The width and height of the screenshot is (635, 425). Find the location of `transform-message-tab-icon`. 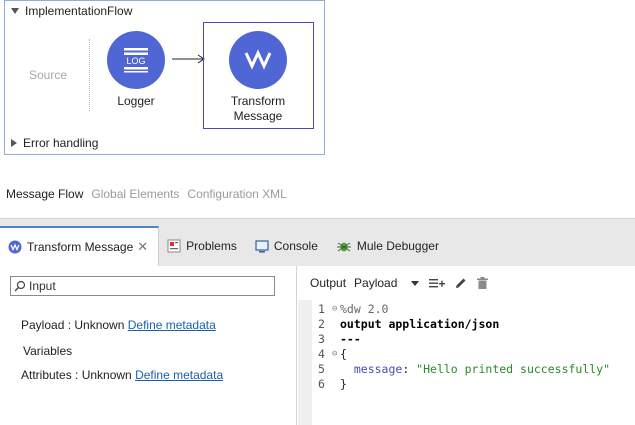

transform-message-tab-icon is located at coordinates (15, 247).